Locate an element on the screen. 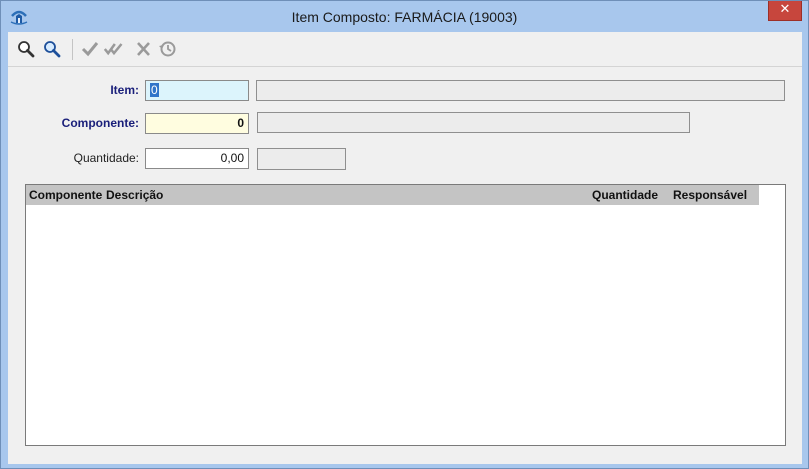 The image size is (809, 469). item-code-input: 0 is located at coordinates (197, 90).